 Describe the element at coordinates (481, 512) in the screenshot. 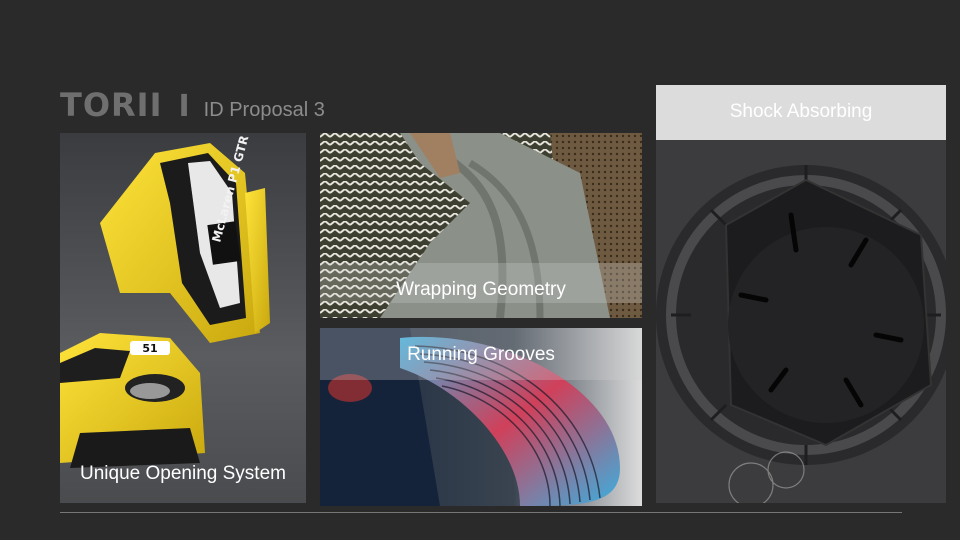

I see `footer-divider` at that location.